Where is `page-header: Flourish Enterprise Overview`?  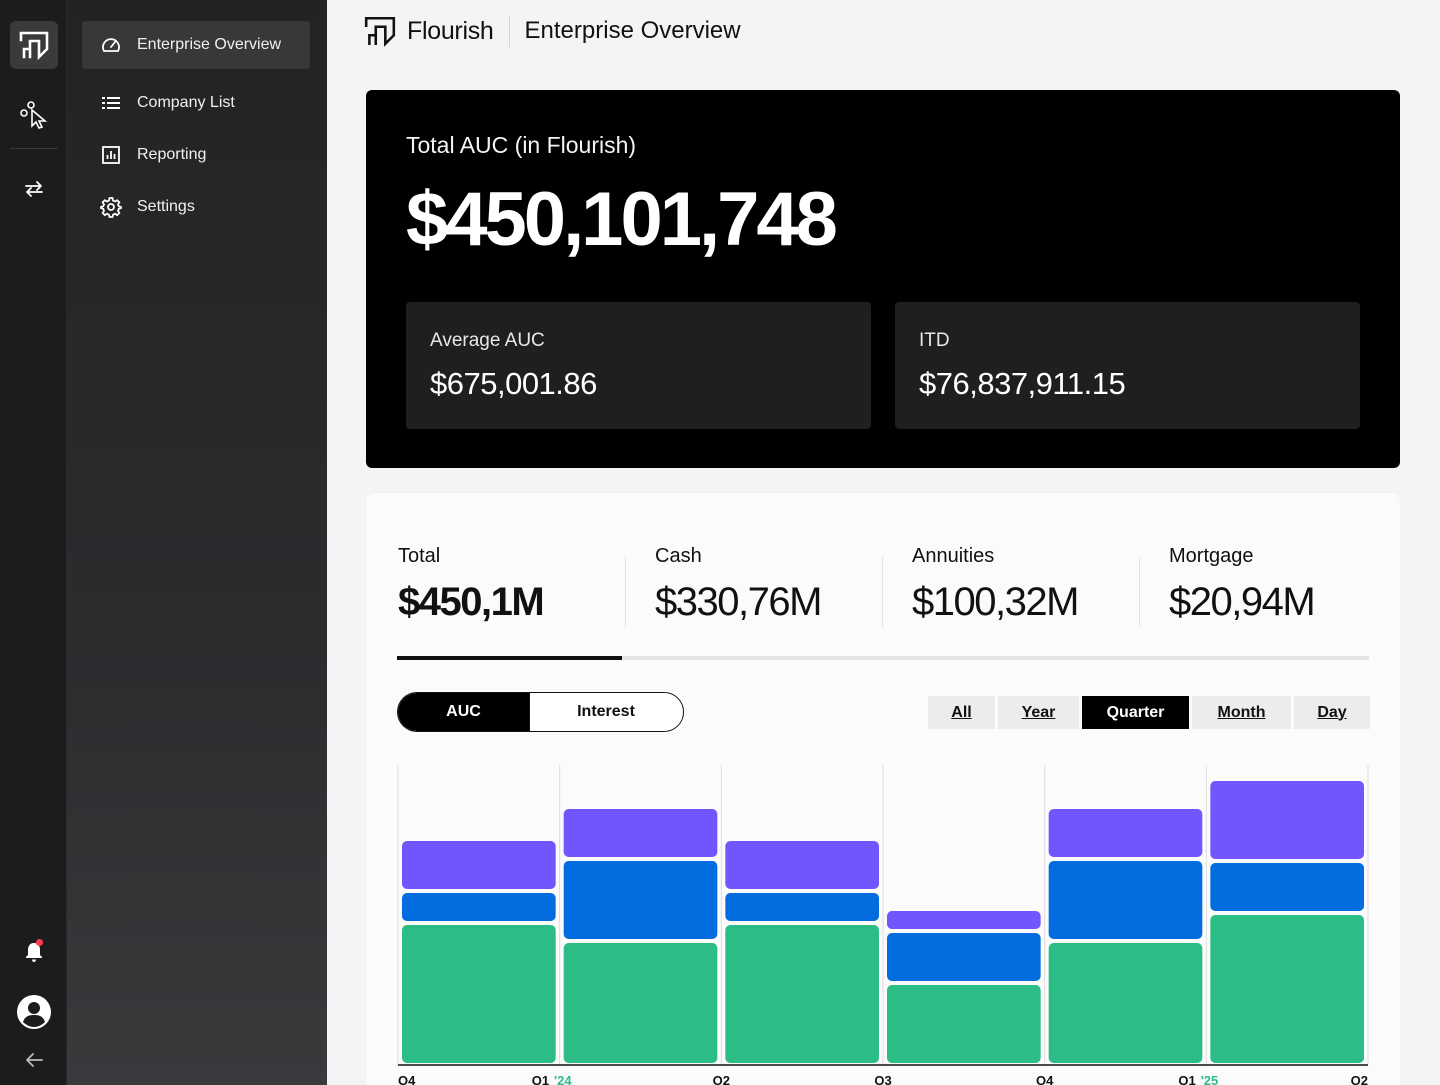 page-header: Flourish Enterprise Overview is located at coordinates (552, 31).